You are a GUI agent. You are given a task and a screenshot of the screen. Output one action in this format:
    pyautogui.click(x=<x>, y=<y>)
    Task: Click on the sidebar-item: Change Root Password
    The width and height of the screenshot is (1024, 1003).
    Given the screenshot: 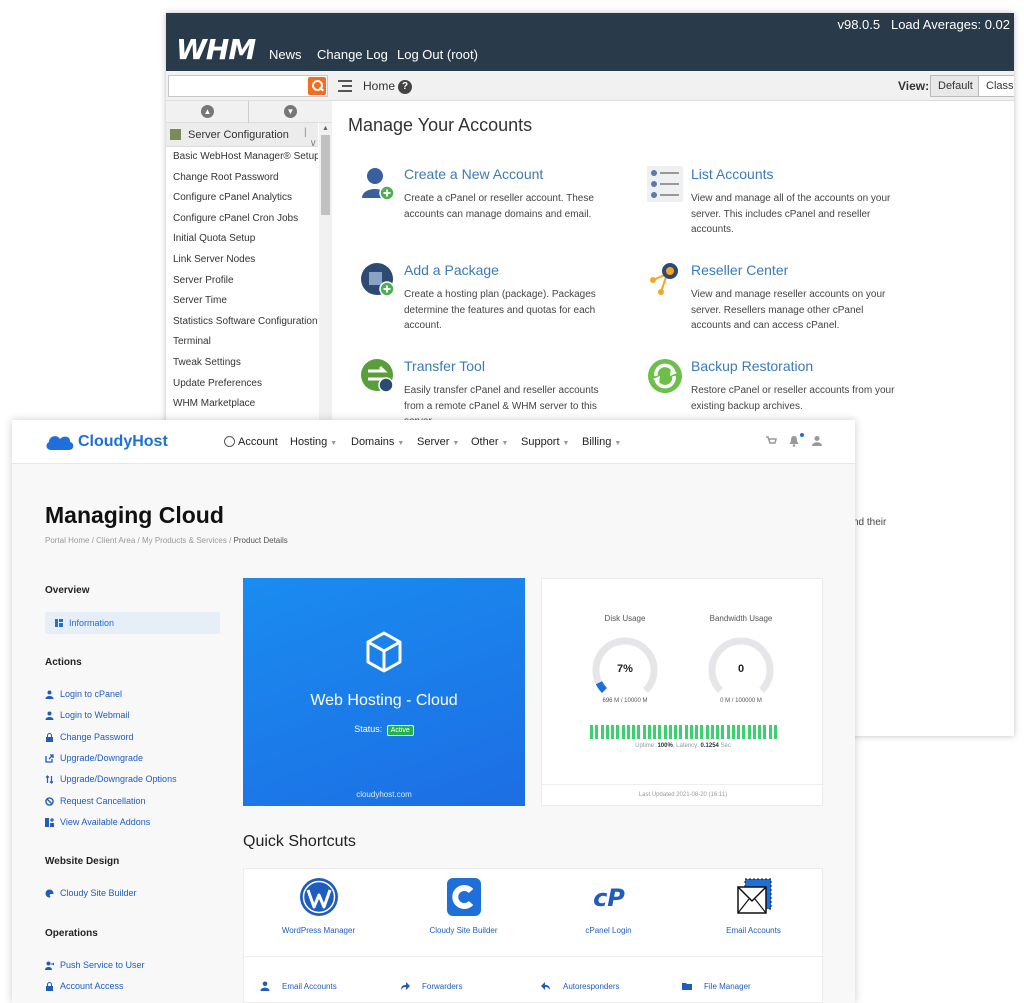 What is the action you would take?
    pyautogui.click(x=242, y=178)
    